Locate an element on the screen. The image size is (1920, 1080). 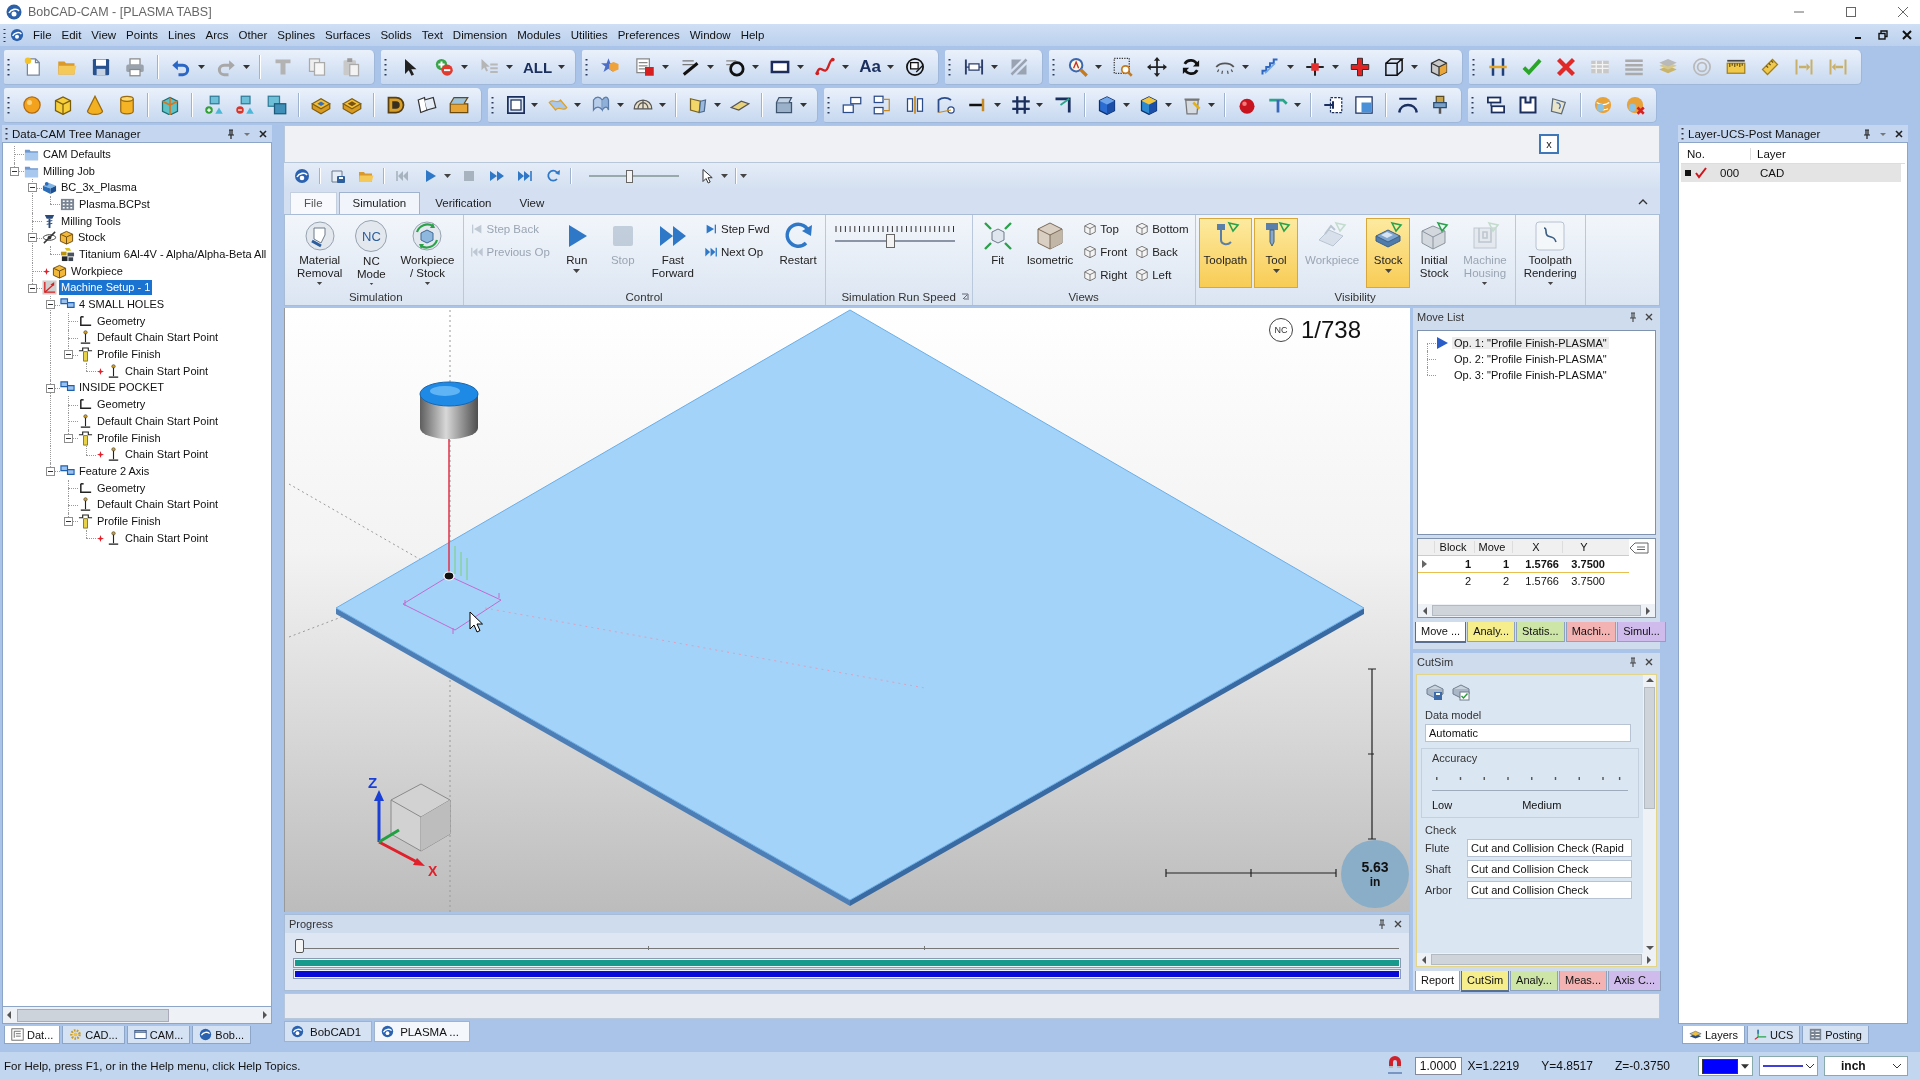
line-style-dropdown is located at coordinates (1788, 1066).